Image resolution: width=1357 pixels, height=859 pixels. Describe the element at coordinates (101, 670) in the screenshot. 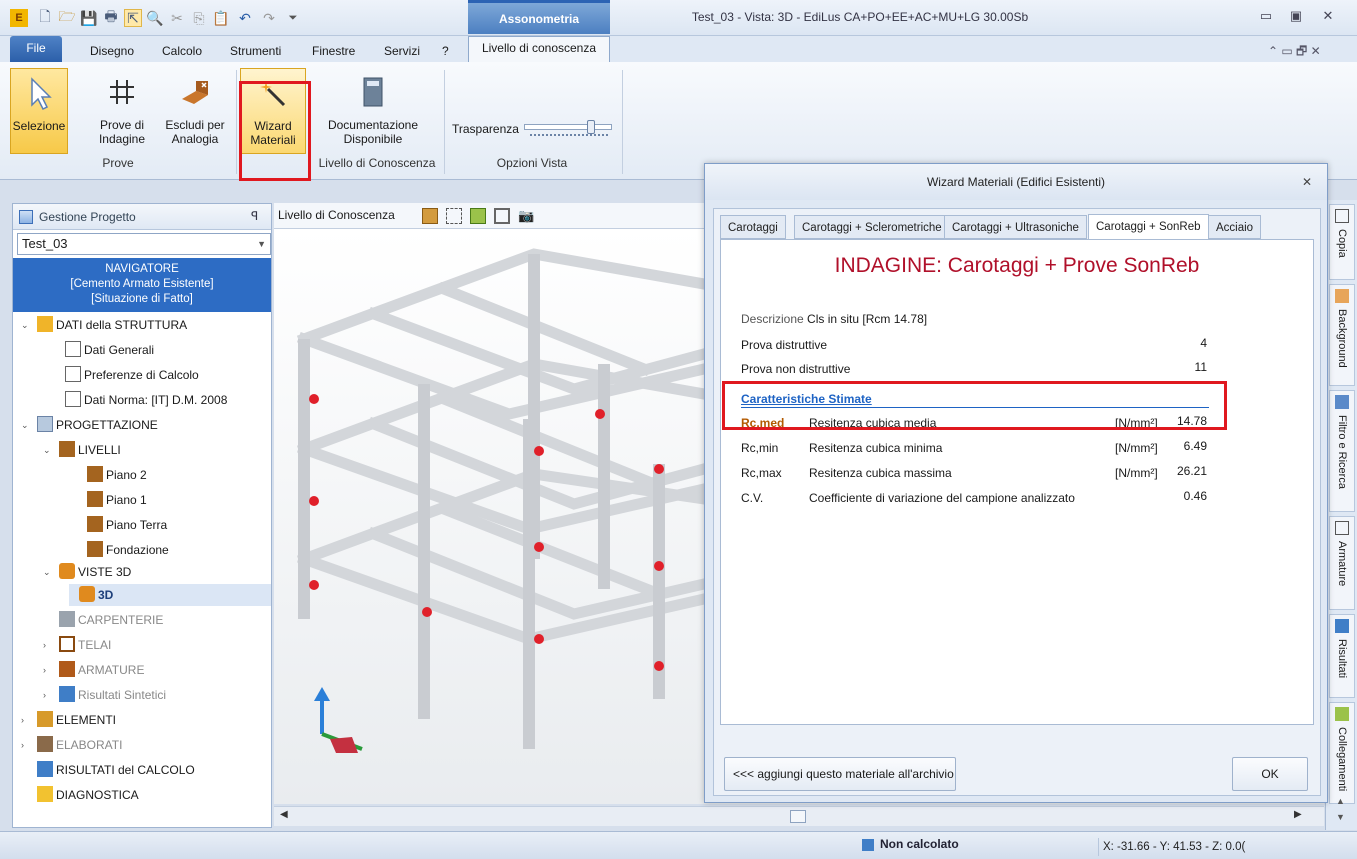

I see `tree-armature: ARMATURE` at that location.